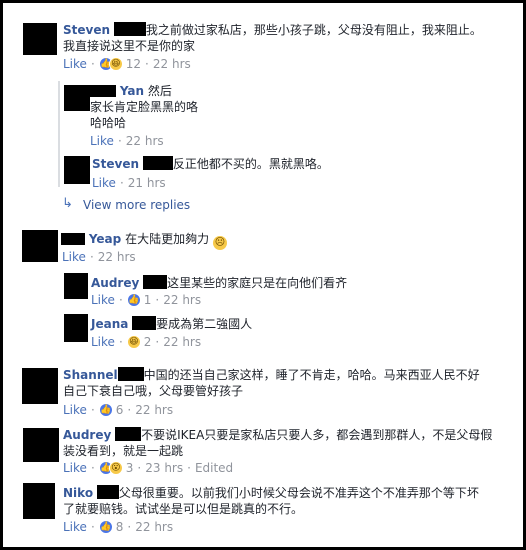 This screenshot has width=526, height=550. What do you see at coordinates (153, 391) in the screenshot?
I see `comment-line: 自己下衰自己哦，父母要管好孩子` at bounding box center [153, 391].